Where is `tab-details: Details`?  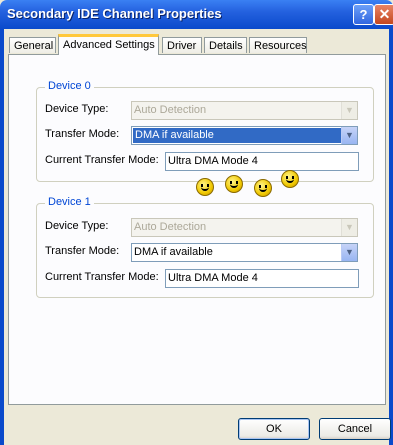
tab-details: Details is located at coordinates (225, 45).